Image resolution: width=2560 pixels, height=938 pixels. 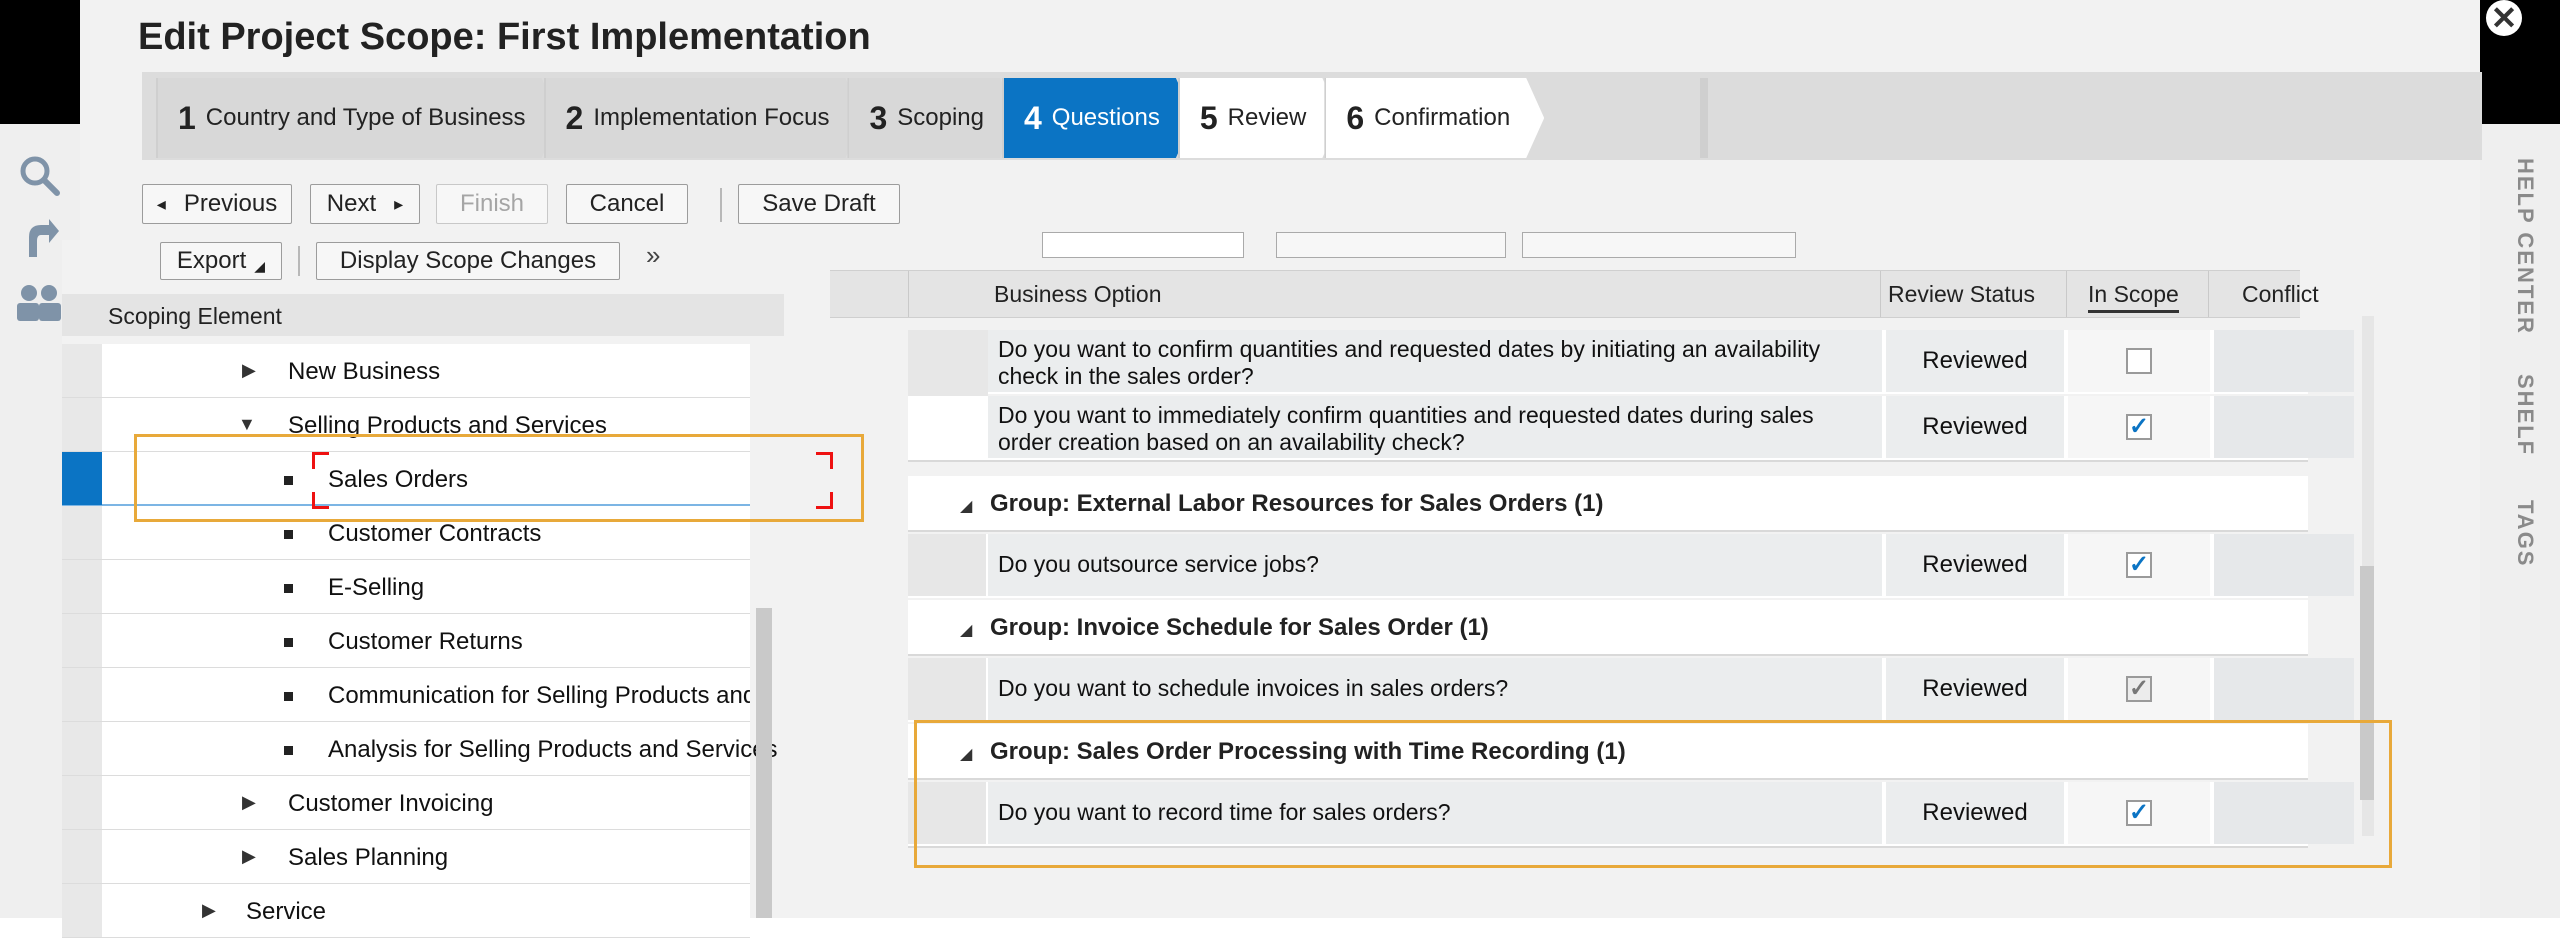 What do you see at coordinates (627, 204) in the screenshot?
I see `cancel-button: Cancel` at bounding box center [627, 204].